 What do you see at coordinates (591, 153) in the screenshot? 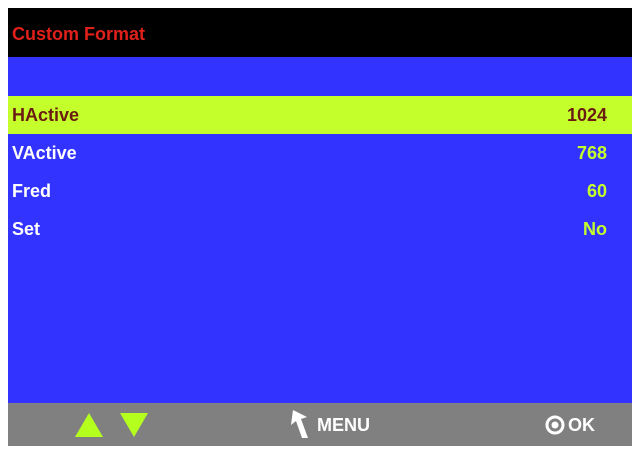
I see `menu-item-value: 768` at bounding box center [591, 153].